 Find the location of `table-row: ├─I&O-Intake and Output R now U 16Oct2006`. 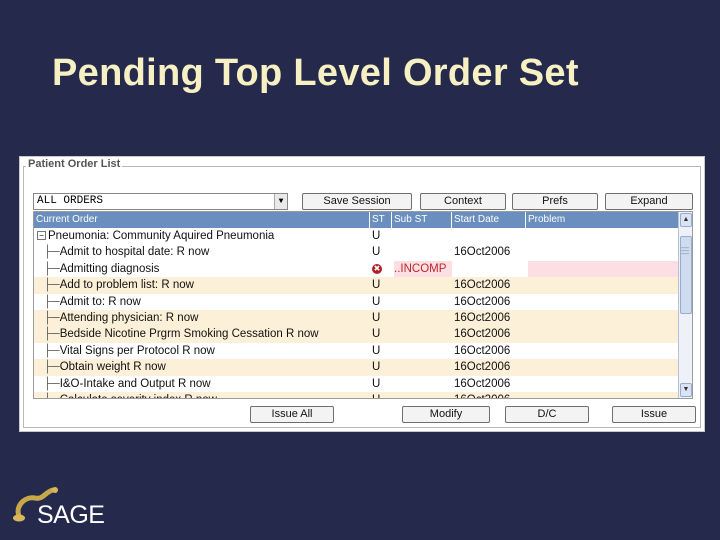

table-row: ├─I&O-Intake and Output R now U 16Oct2006 is located at coordinates (357, 384).